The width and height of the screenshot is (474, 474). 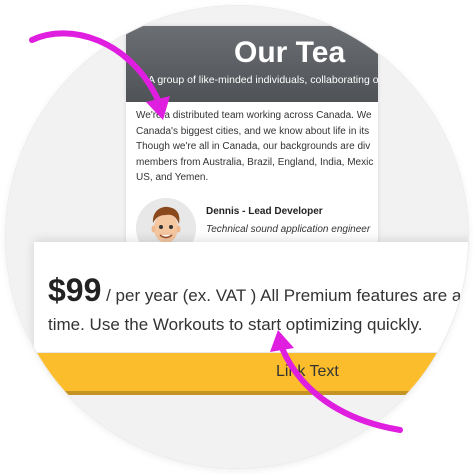 What do you see at coordinates (172, 177) in the screenshot?
I see `body-line: US, and Yemen.` at bounding box center [172, 177].